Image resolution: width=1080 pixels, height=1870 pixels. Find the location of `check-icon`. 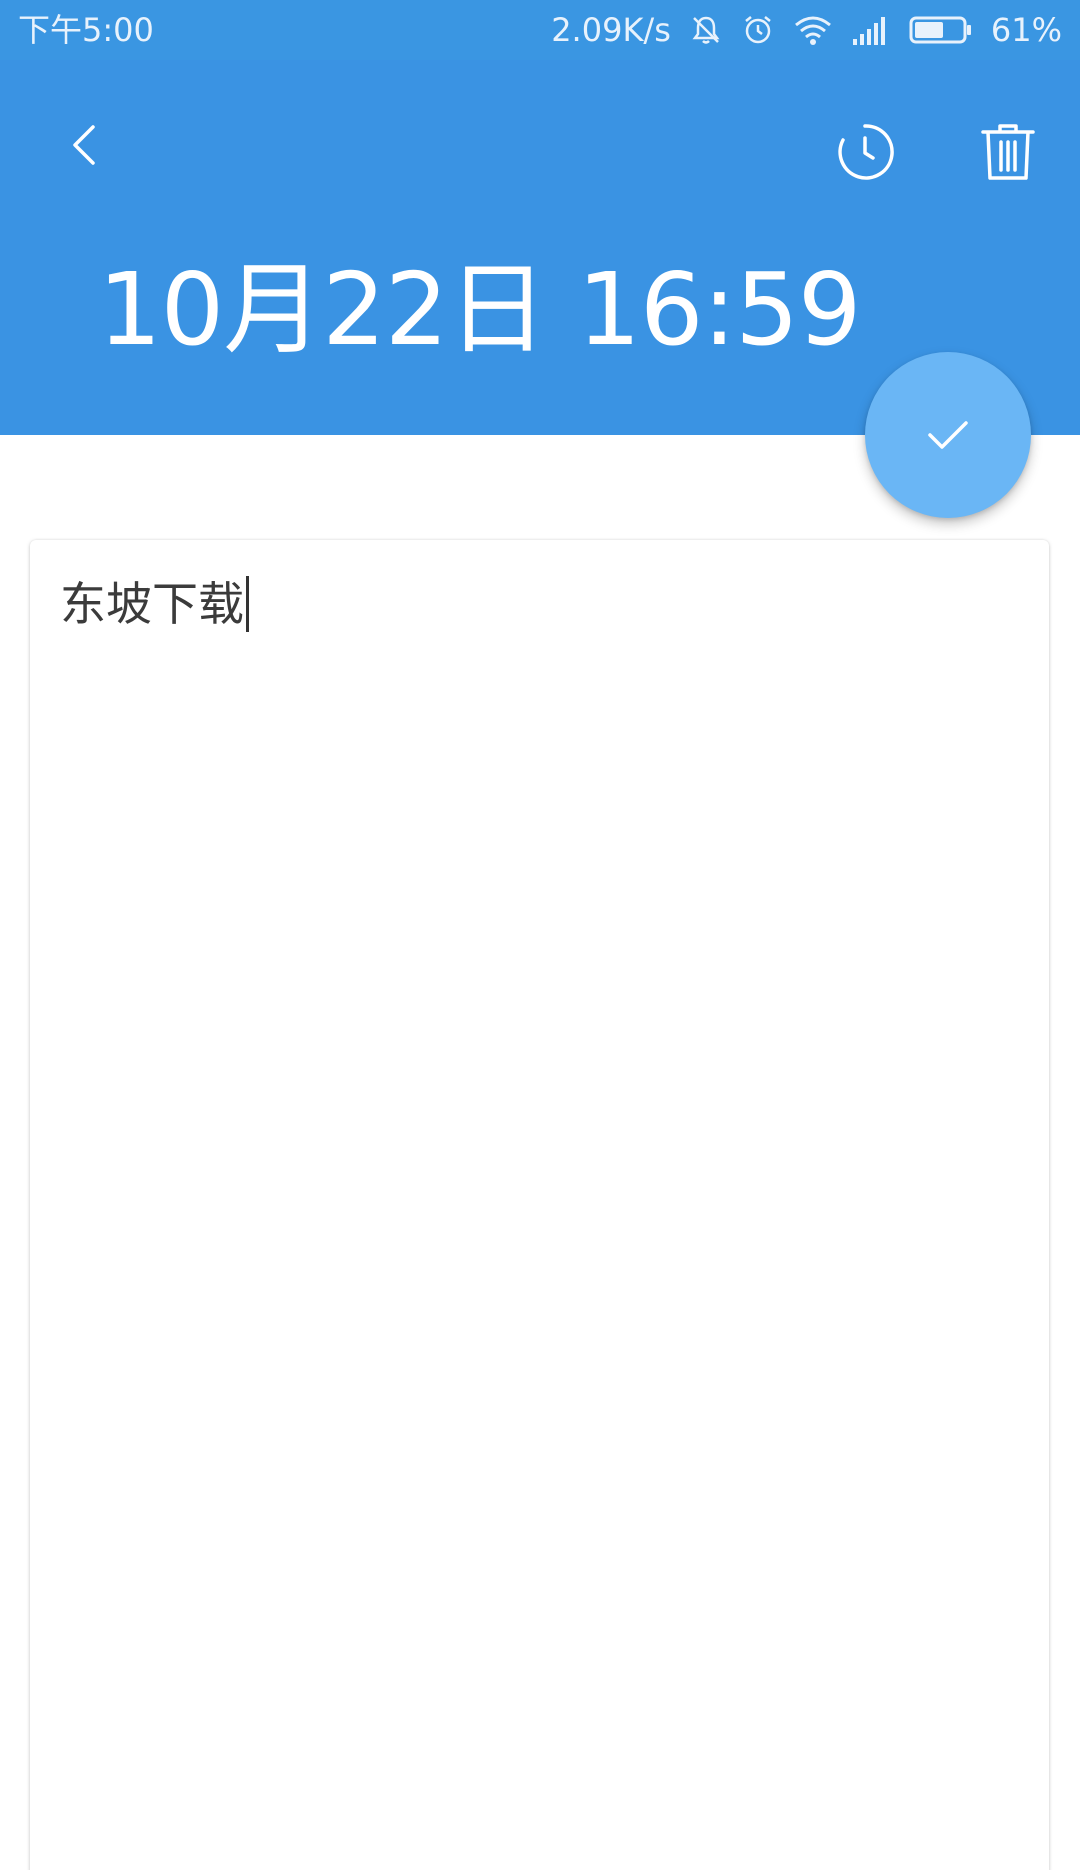

check-icon is located at coordinates (948, 435).